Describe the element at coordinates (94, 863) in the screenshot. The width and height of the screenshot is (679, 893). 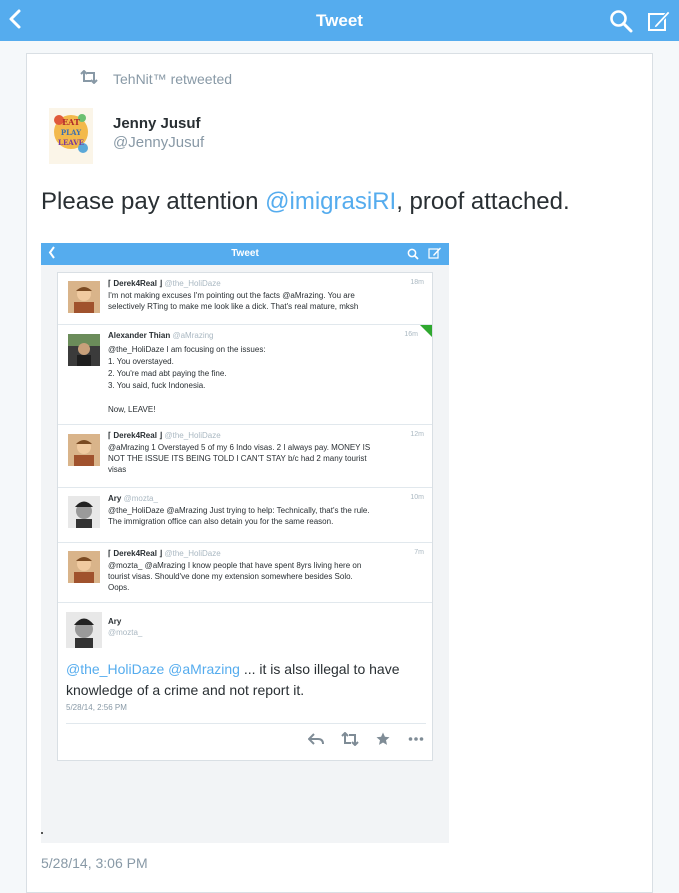
I see `tweet-timestamp: 5/28/14, 3:06 PM` at that location.